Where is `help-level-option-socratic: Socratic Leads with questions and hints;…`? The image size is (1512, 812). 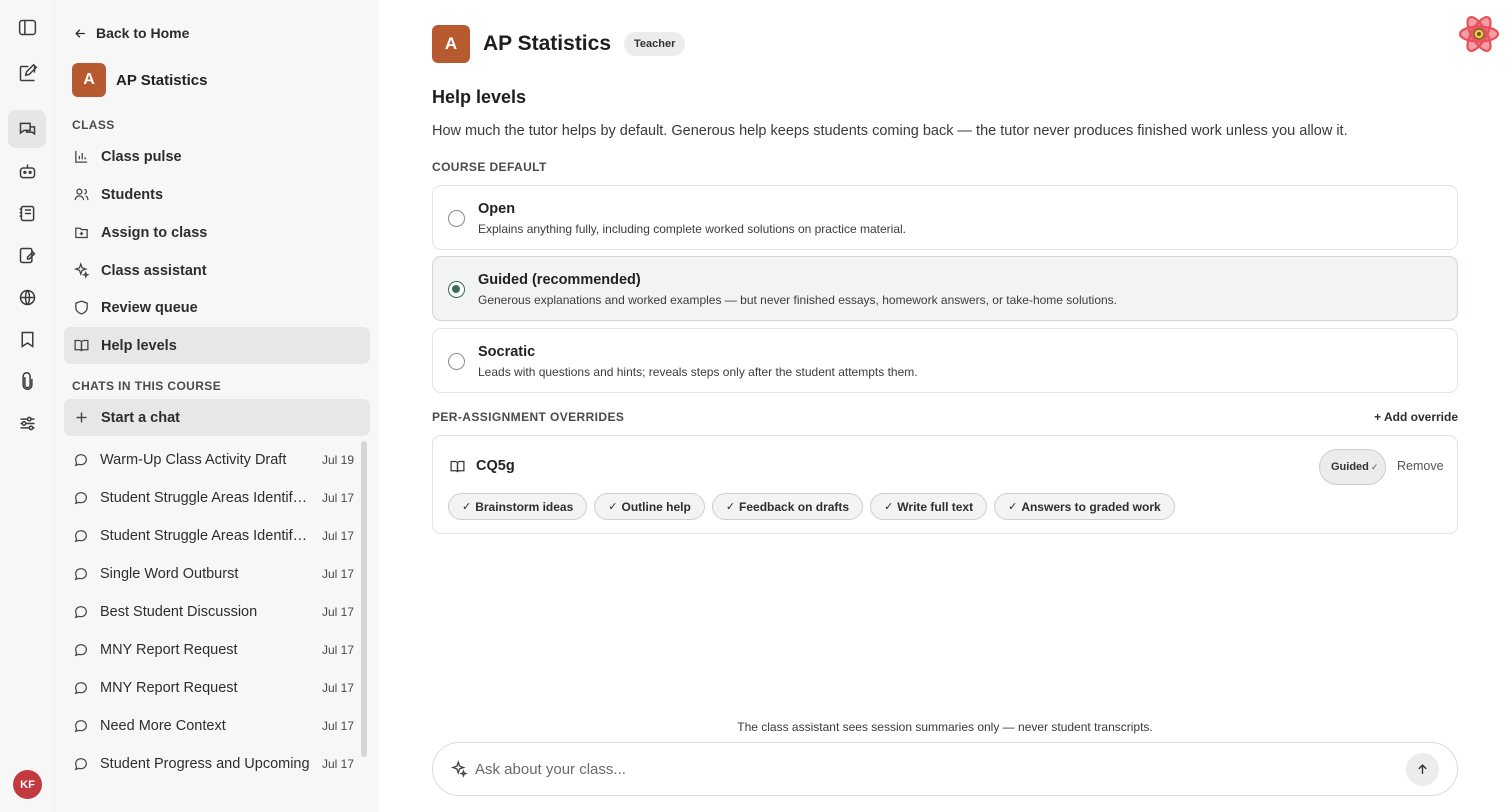 help-level-option-socratic: Socratic Leads with questions and hints;… is located at coordinates (945, 360).